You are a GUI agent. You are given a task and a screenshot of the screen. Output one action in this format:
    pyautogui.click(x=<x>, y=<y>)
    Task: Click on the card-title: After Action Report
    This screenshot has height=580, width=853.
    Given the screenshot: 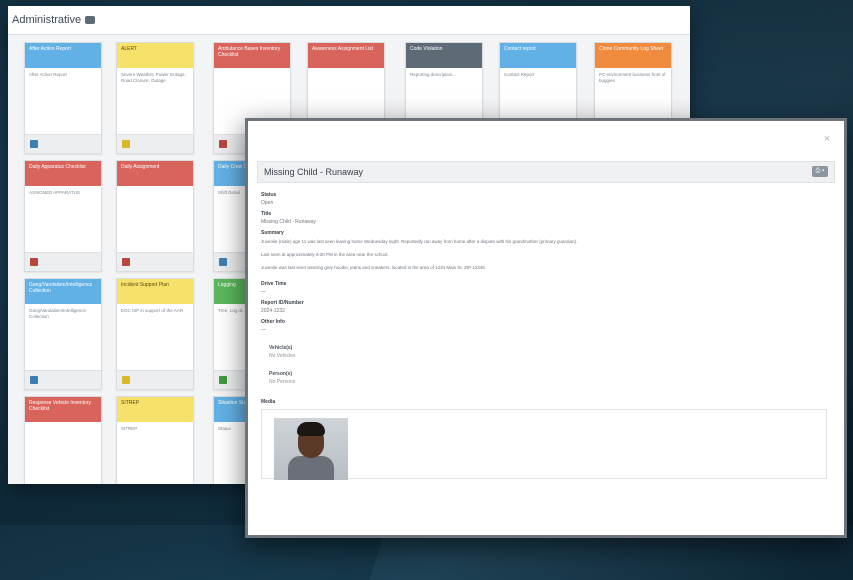 What is the action you would take?
    pyautogui.click(x=63, y=55)
    